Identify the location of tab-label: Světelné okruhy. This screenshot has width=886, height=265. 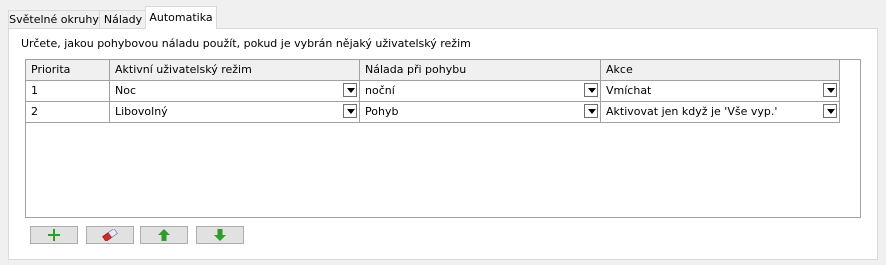
(54, 19).